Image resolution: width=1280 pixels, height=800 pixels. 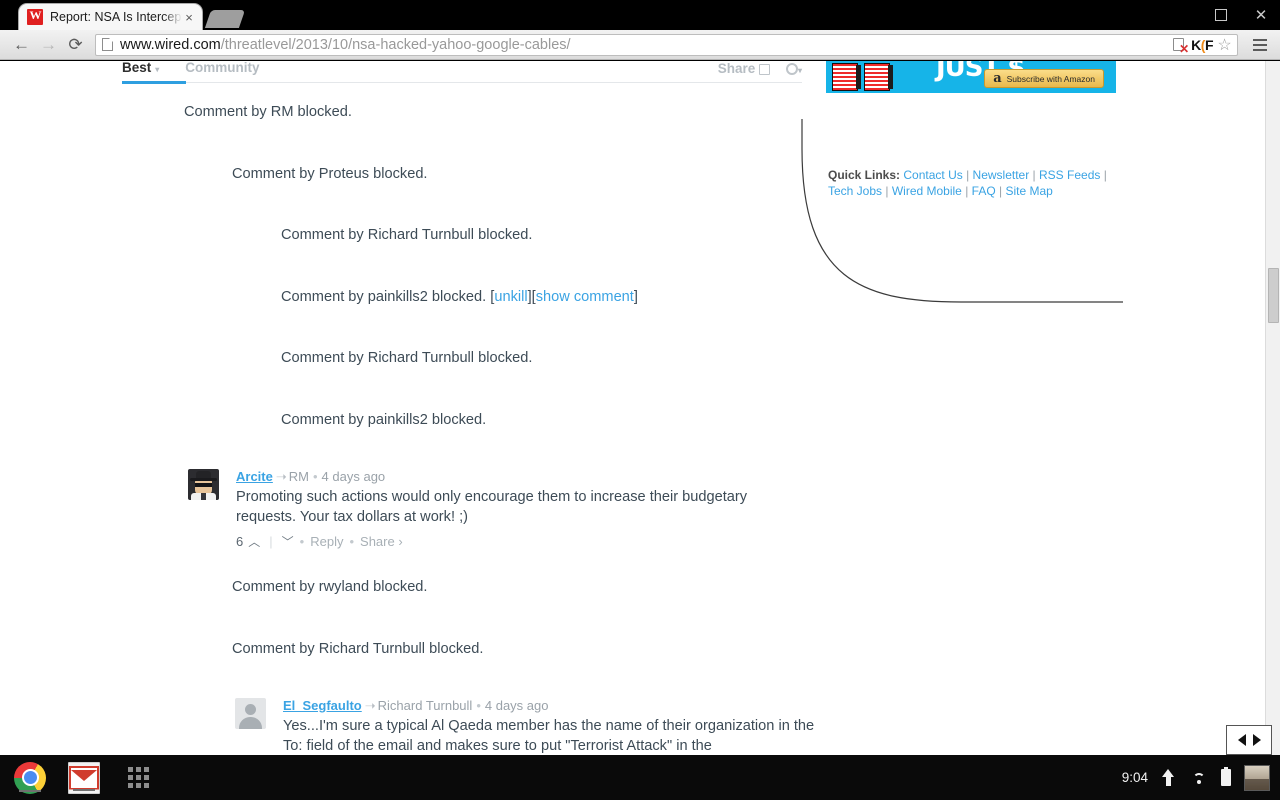 I want to click on blocked-notice-text: Comment by painkills2 blocked., so click(x=384, y=297).